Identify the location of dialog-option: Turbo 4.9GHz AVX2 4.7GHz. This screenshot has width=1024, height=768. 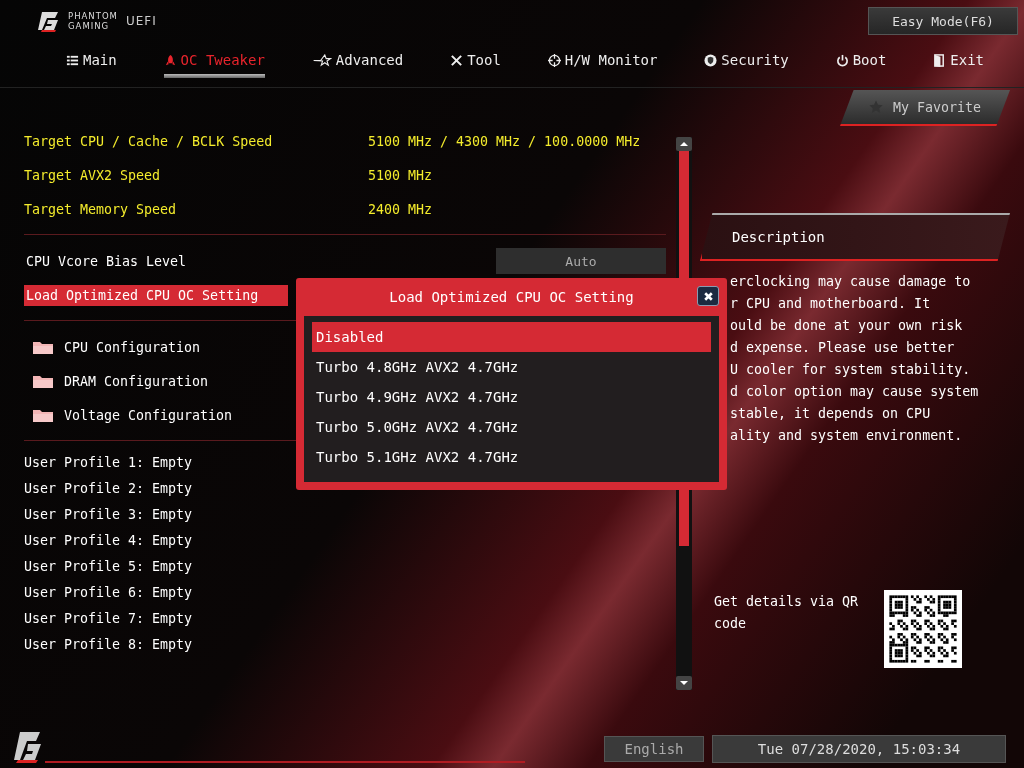
(511, 397).